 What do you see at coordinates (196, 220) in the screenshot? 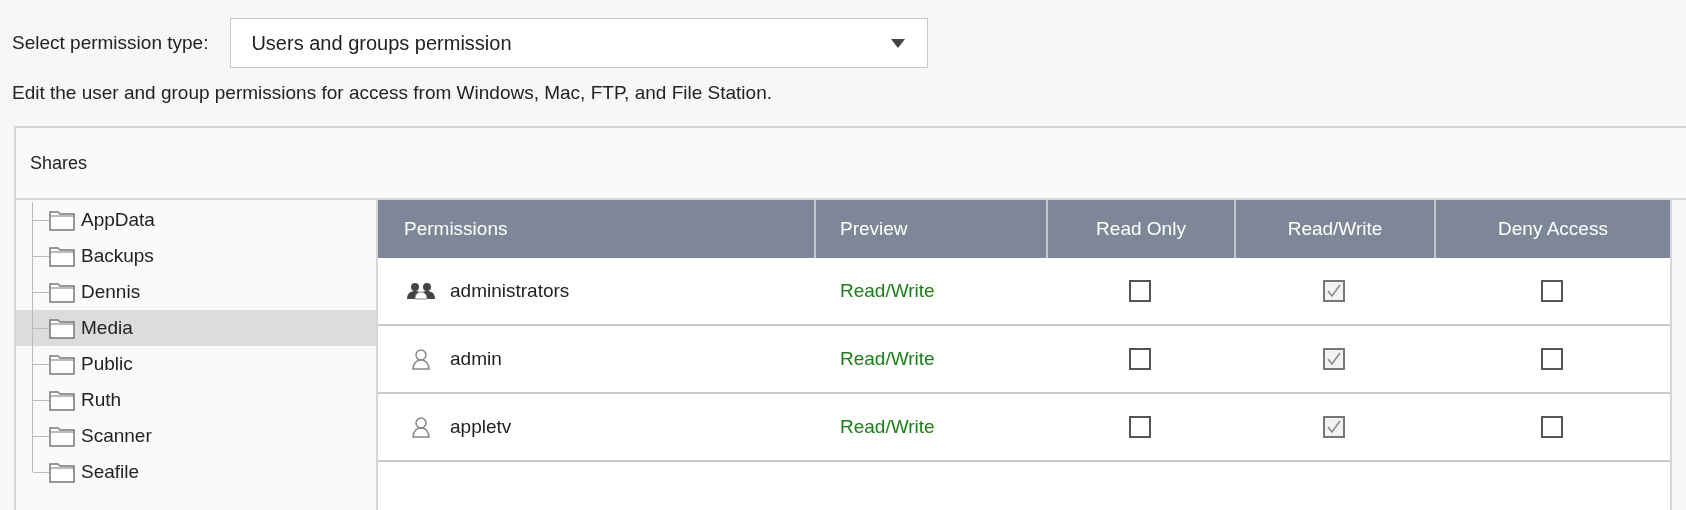
I see `share-tree-item: AppData` at bounding box center [196, 220].